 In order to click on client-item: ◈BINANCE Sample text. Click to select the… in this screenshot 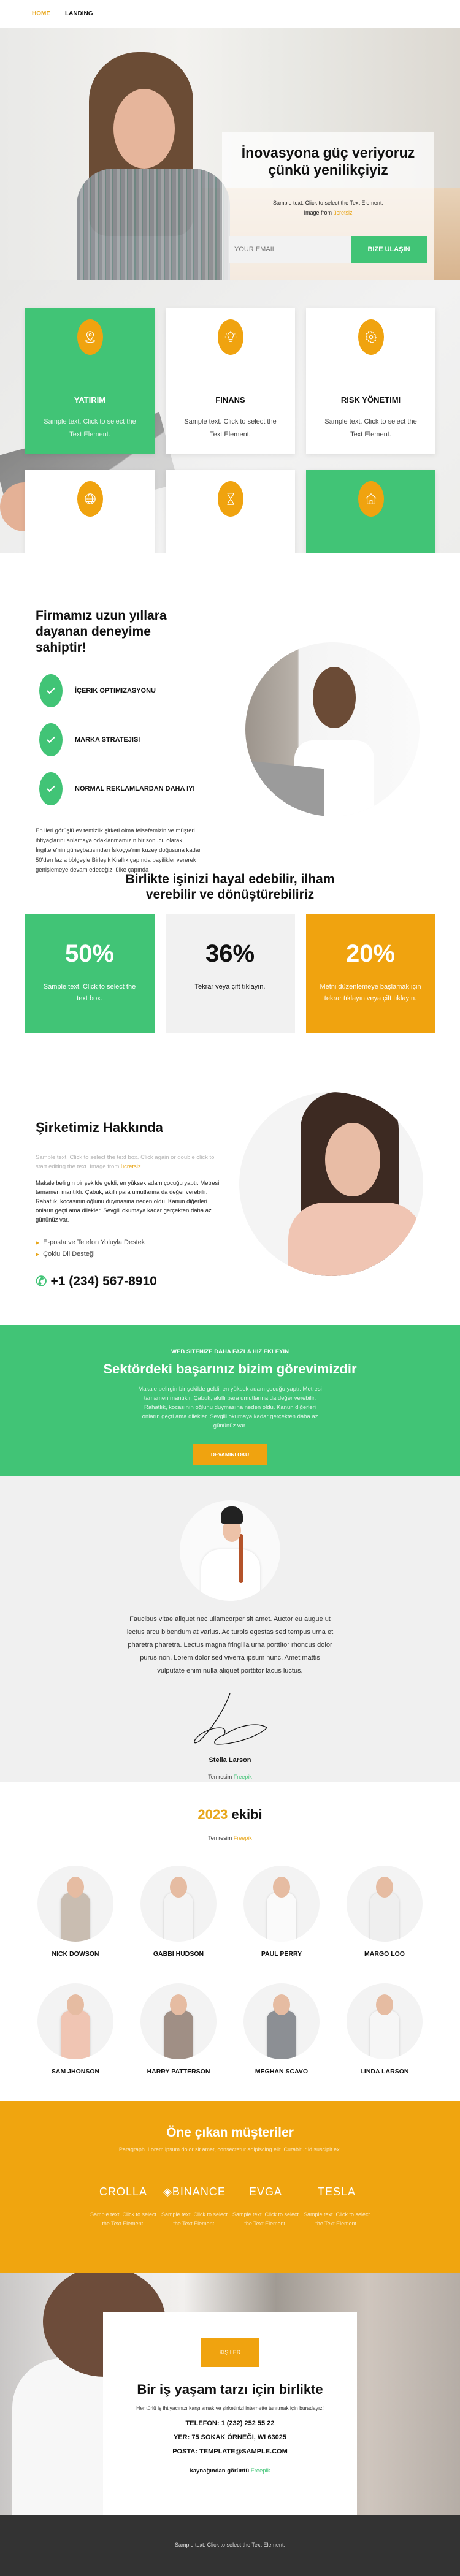, I will do `click(194, 2207)`.